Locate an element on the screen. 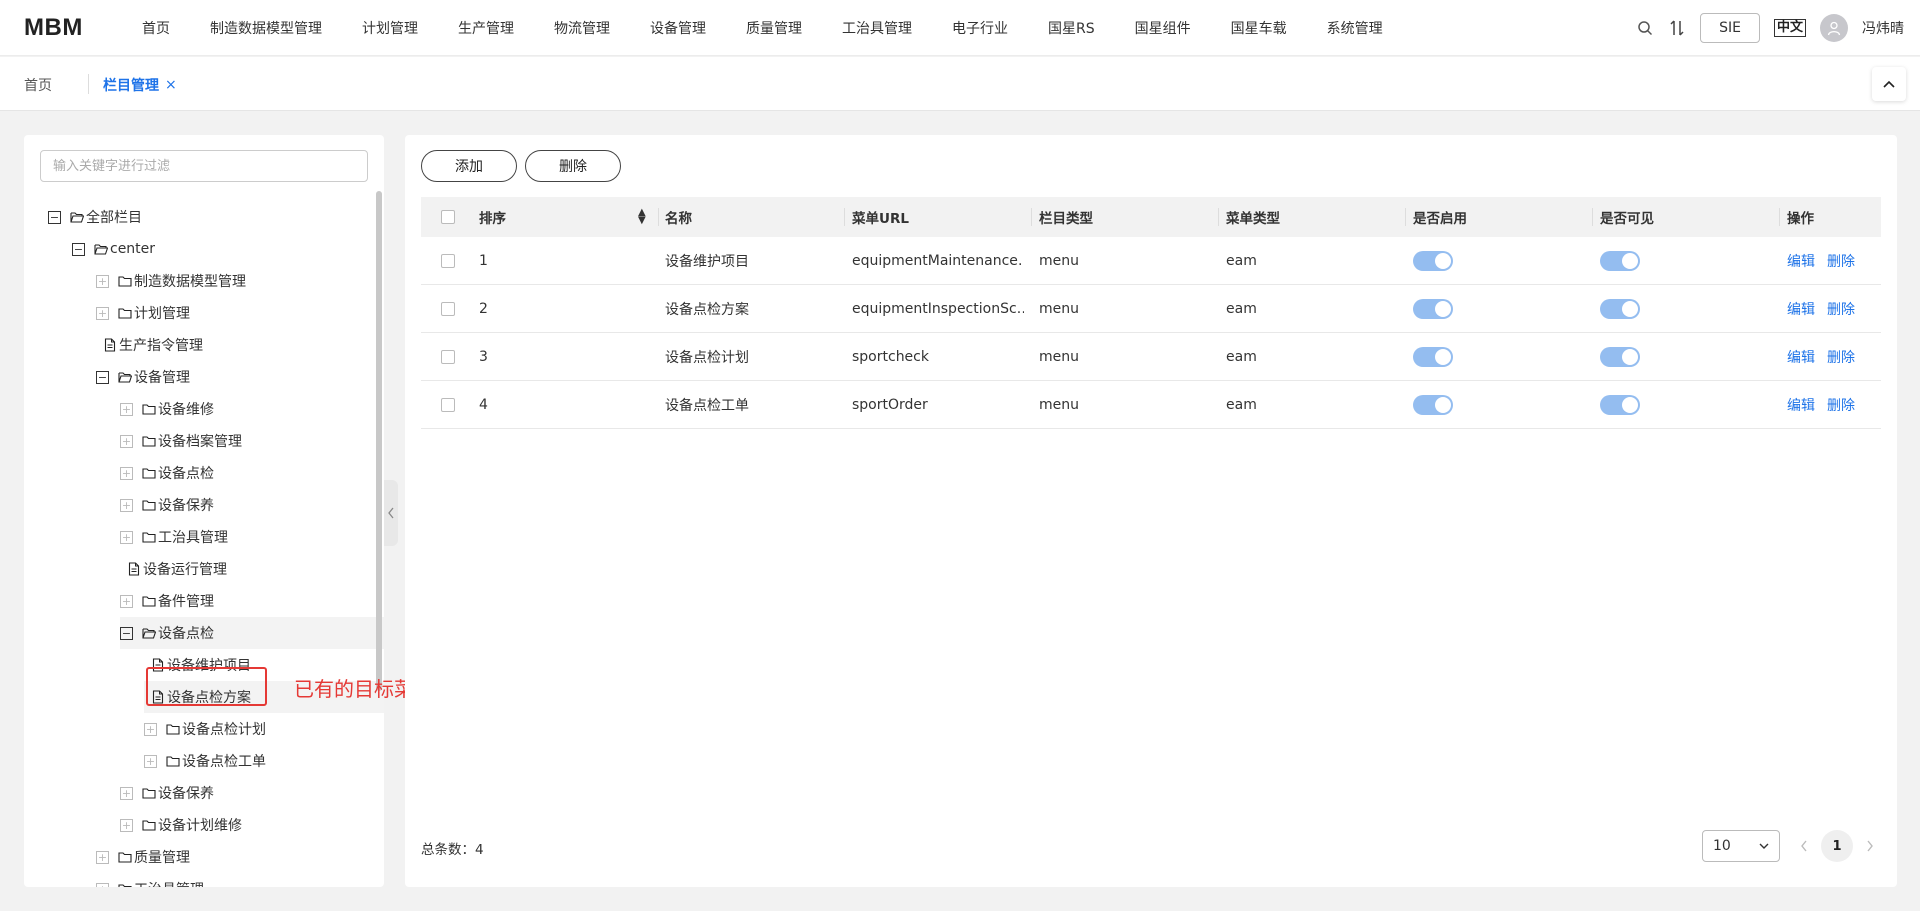 The height and width of the screenshot is (911, 1920). nav-item: 国星车载 is located at coordinates (1259, 28).